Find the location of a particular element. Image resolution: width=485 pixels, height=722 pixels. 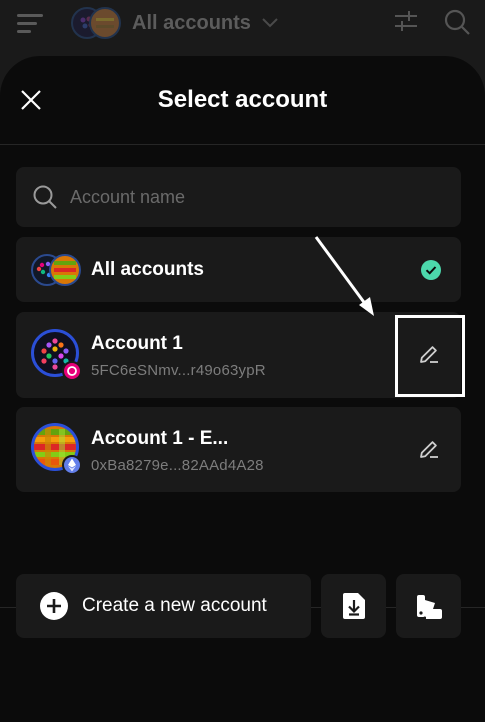

account-address: 0xBa8279e...82AAd4A28 is located at coordinates (177, 465).